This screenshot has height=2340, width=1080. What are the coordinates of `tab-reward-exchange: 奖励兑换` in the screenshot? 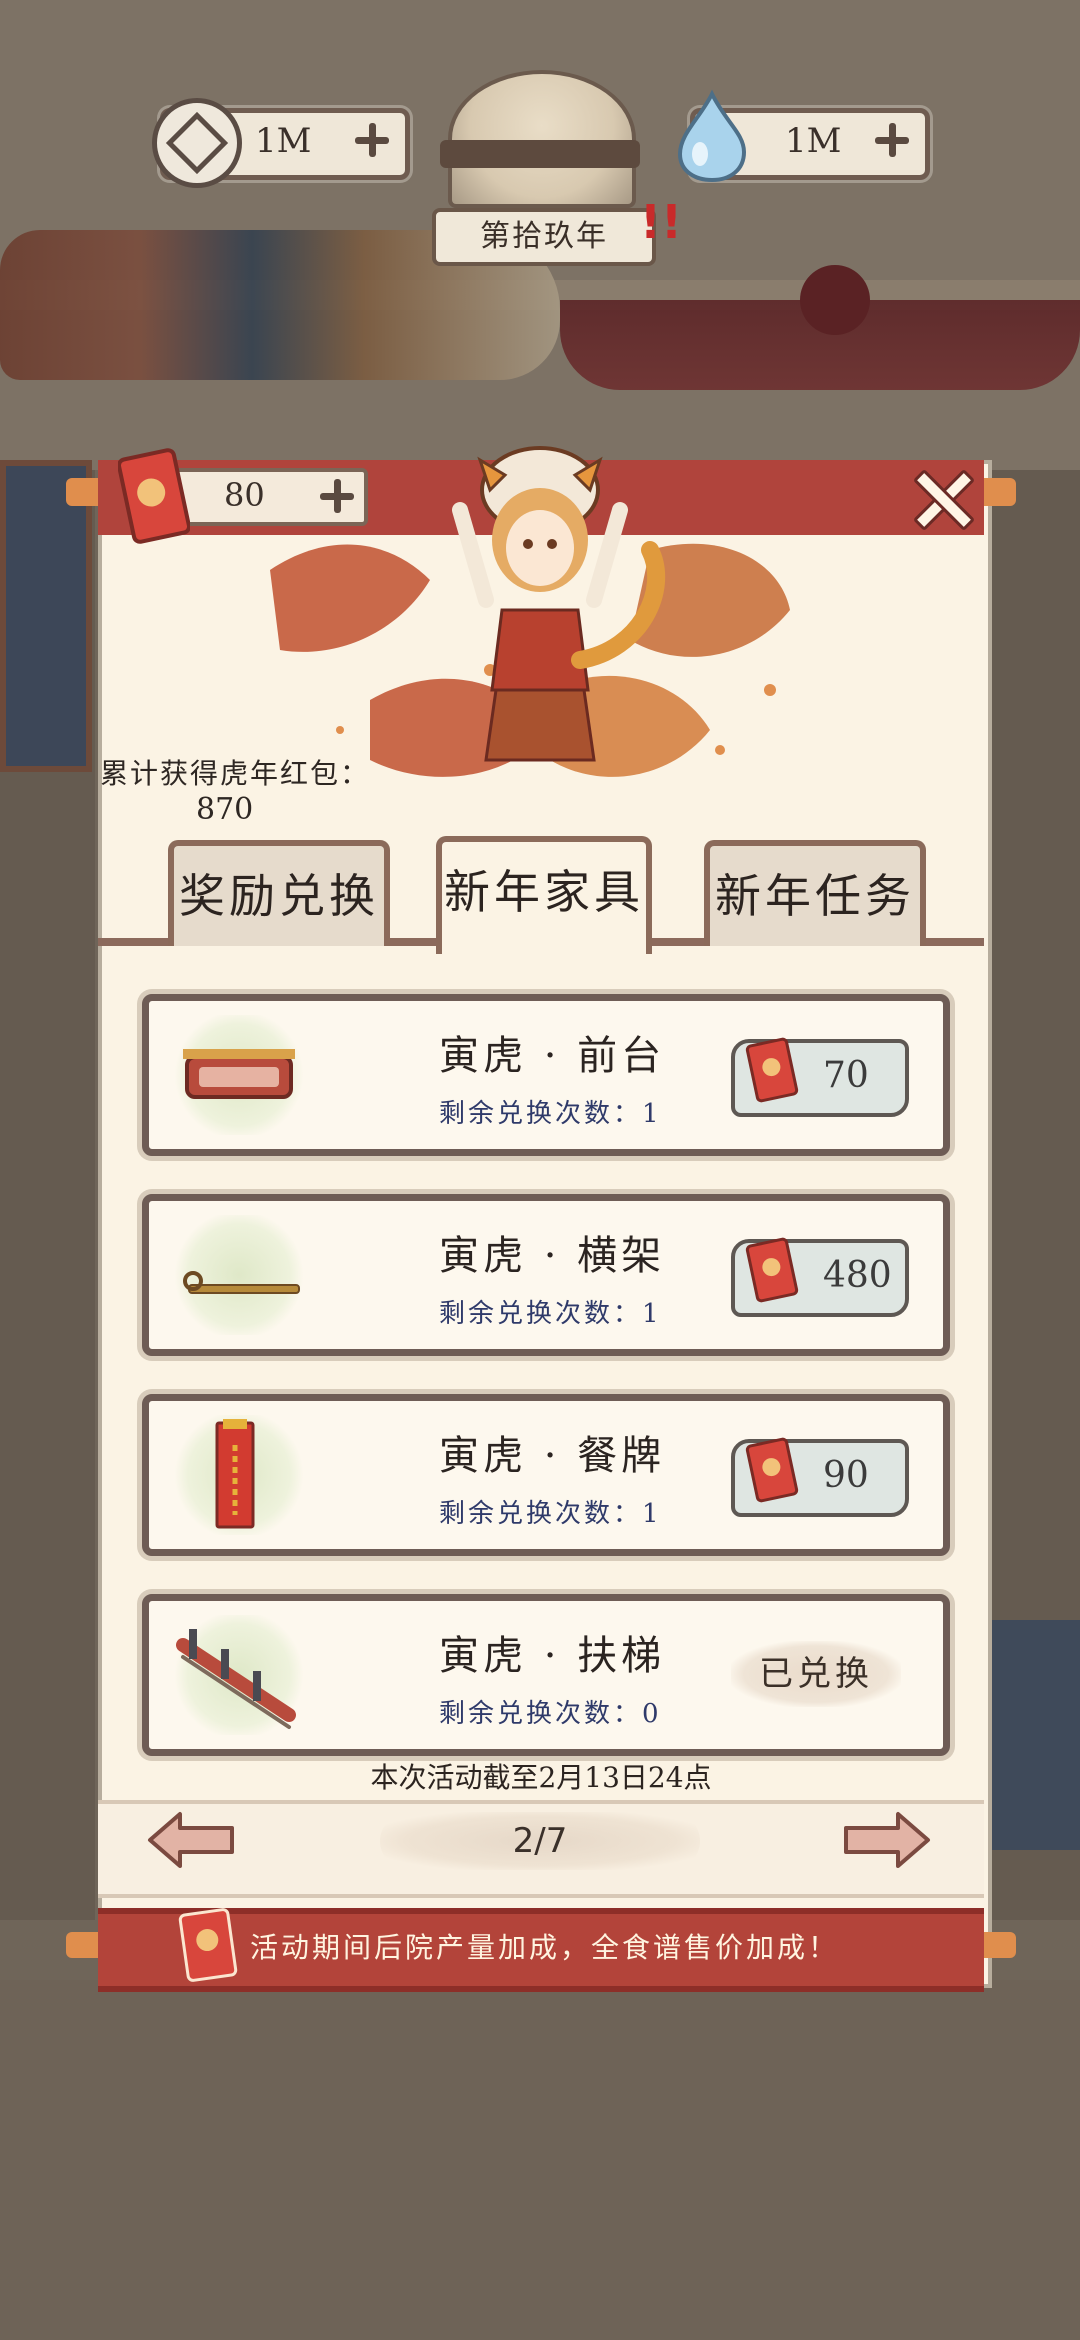 It's located at (279, 893).